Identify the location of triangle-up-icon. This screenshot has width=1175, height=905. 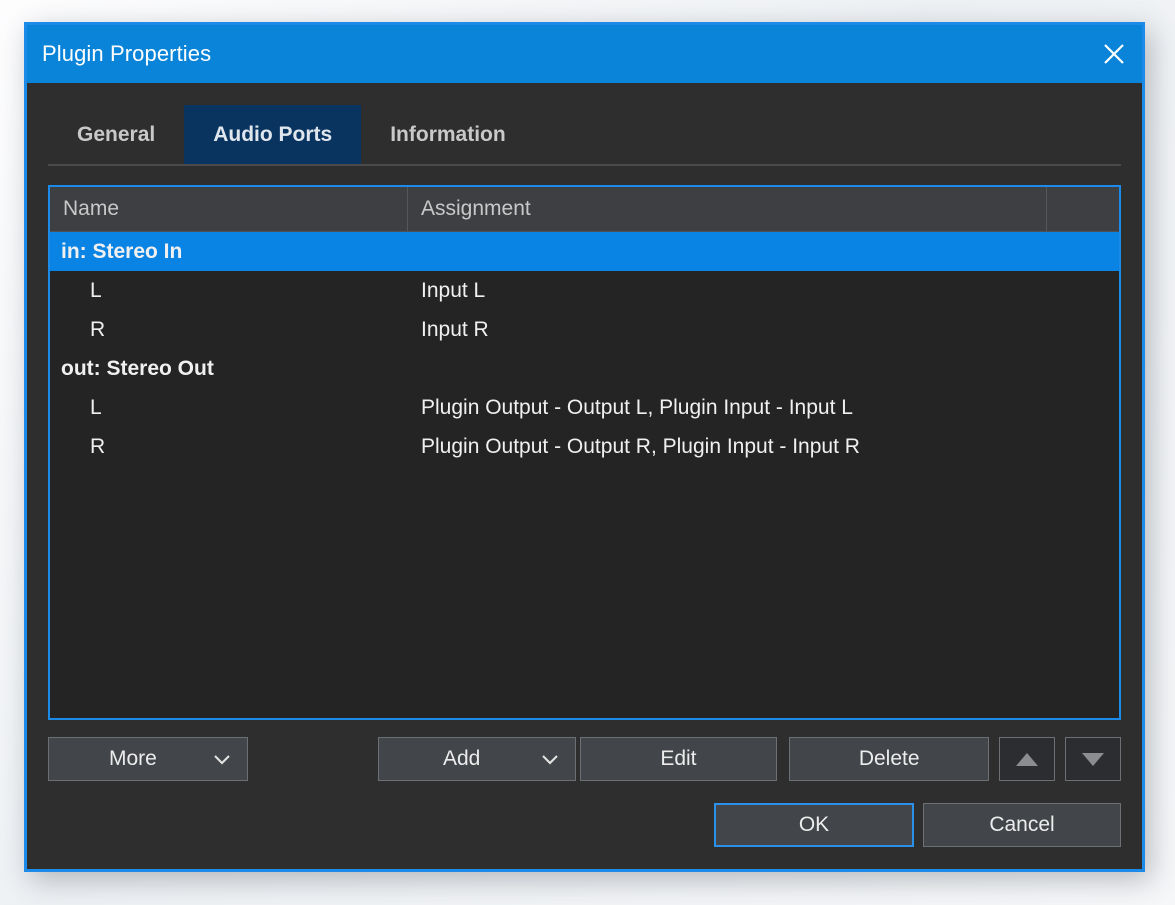
(1027, 759).